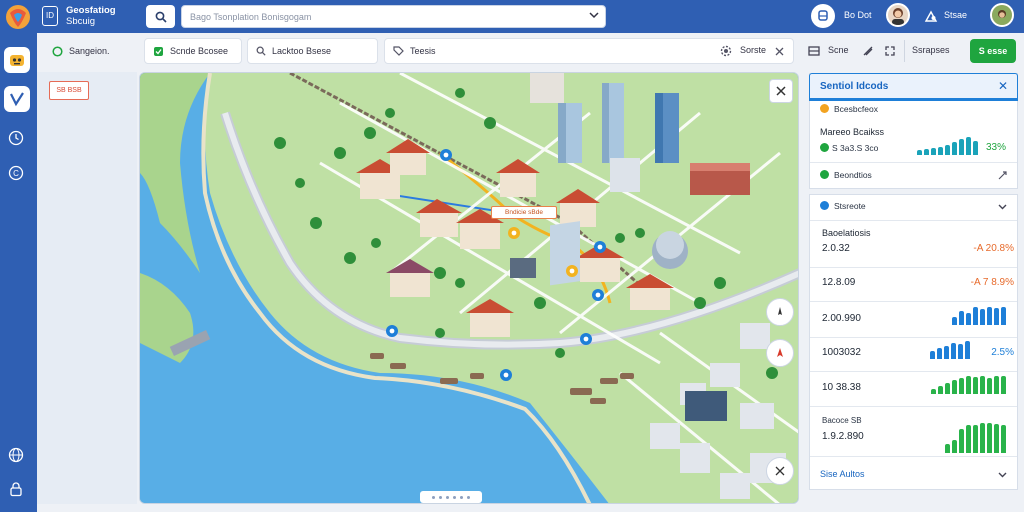  I want to click on avatar, so click(898, 15).